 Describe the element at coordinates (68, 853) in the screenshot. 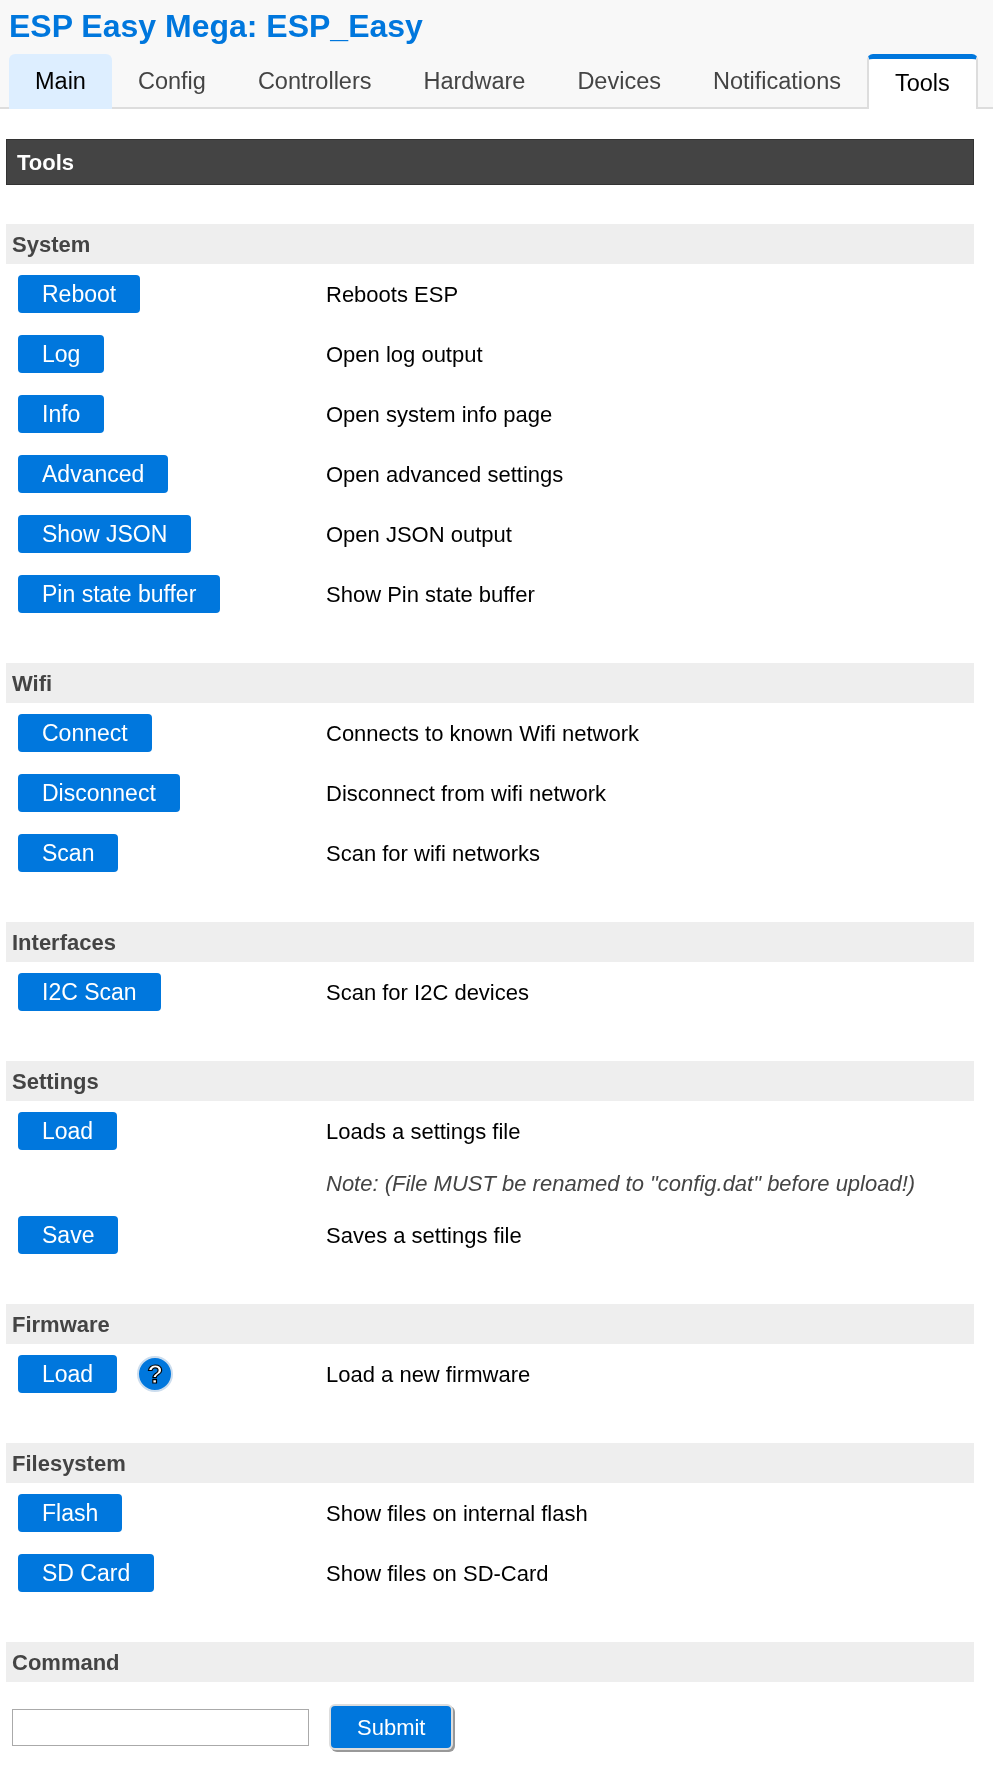

I see `action-button: Scan` at that location.